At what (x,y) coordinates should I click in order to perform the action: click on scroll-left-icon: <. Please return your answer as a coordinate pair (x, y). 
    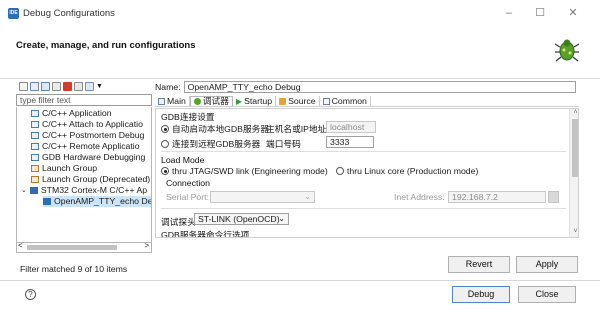
    Looking at the image, I should click on (20, 245).